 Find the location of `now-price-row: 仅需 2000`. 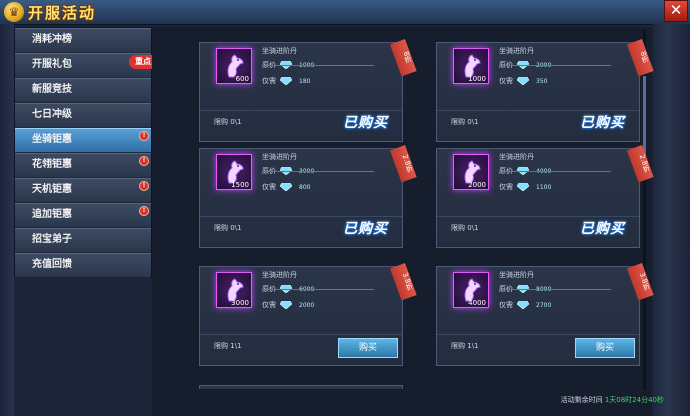

now-price-row: 仅需 2000 is located at coordinates (288, 305).